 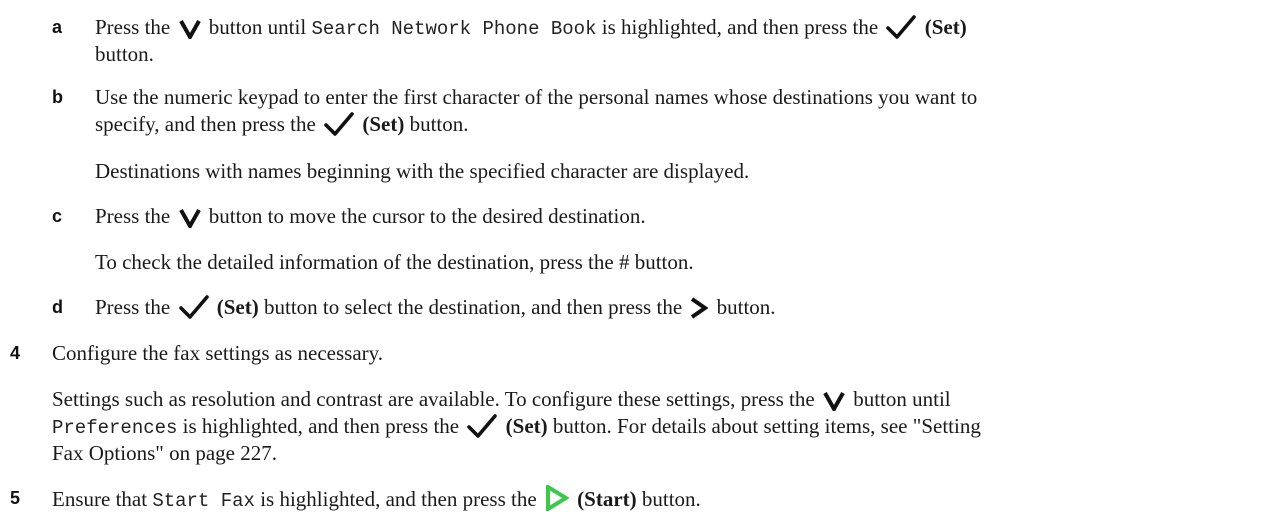 I want to click on step-a-text-2: button until, so click(x=257, y=27).